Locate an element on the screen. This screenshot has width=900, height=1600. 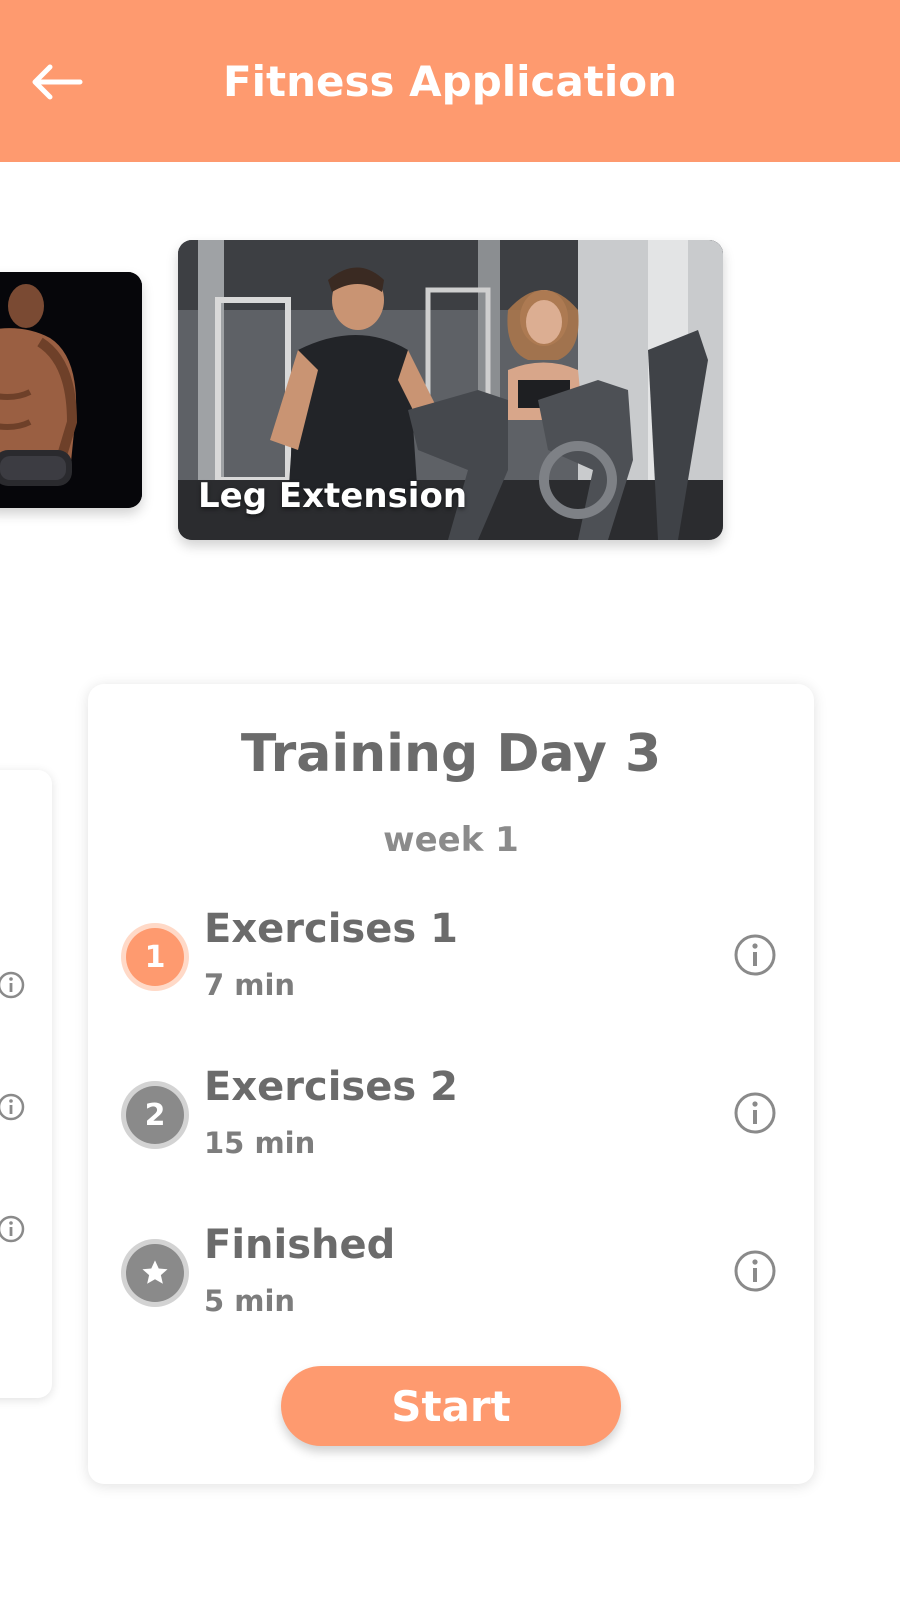
carousel-card-prev is located at coordinates (71, 390).